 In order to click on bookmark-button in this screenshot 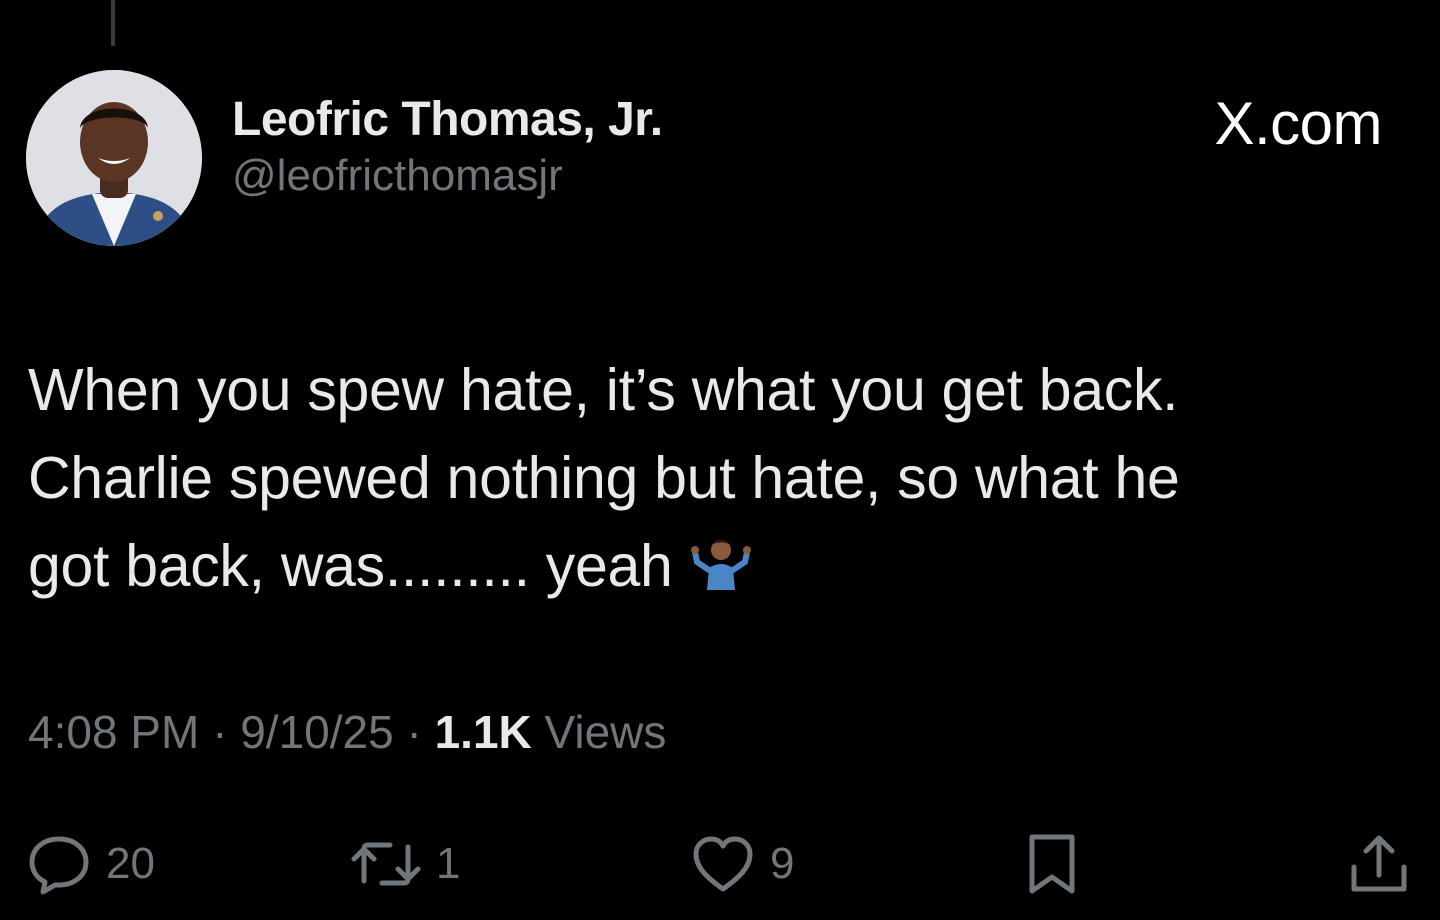, I will do `click(1052, 864)`.